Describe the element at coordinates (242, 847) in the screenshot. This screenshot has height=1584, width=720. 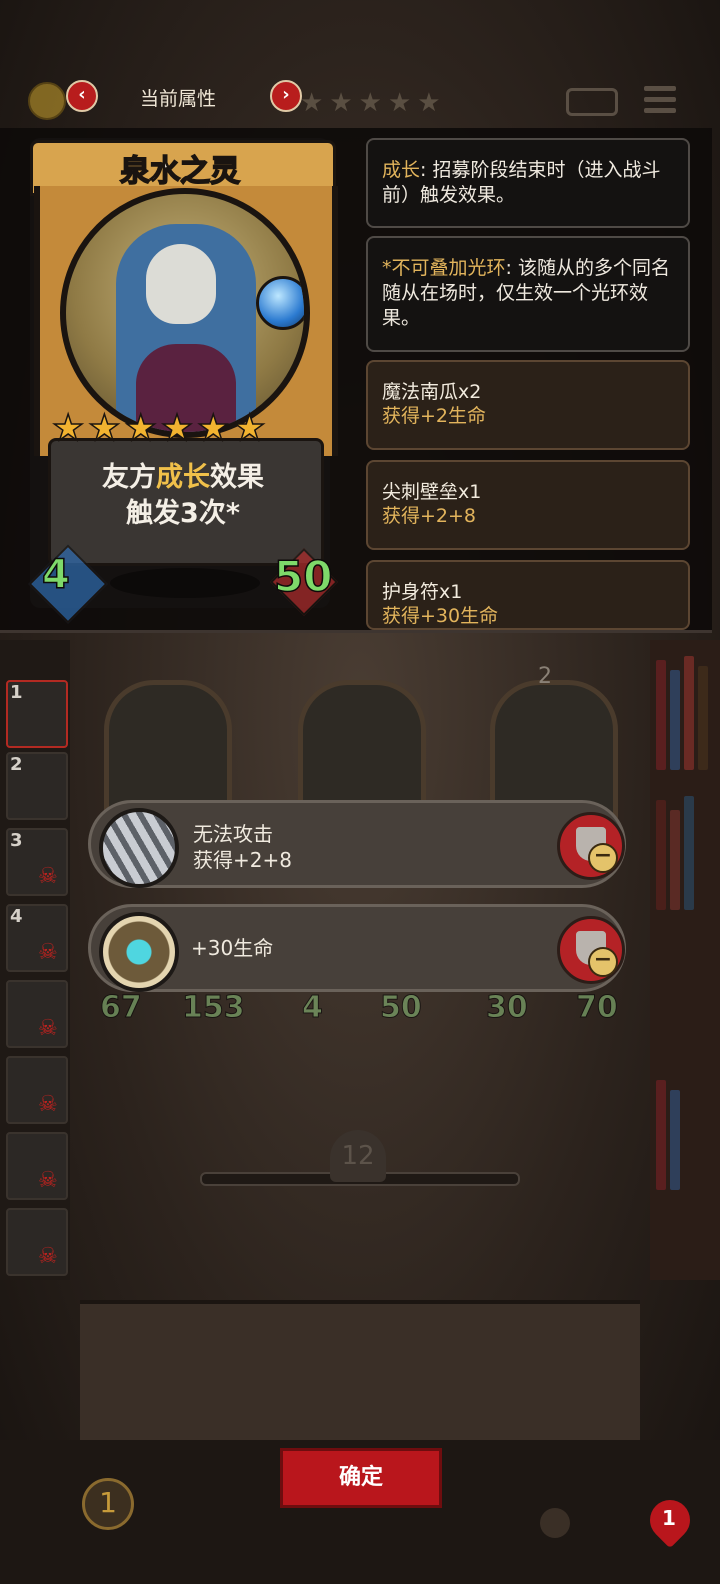
I see `modifier-text: 无法攻击 获得+2+8` at that location.